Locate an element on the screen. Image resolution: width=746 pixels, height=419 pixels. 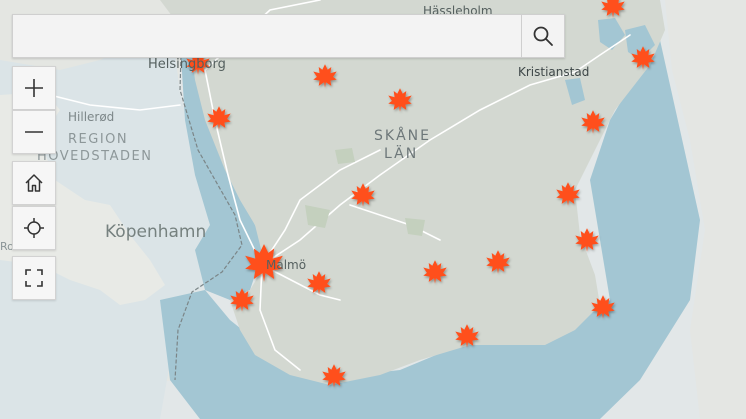
fullscreen-icon is located at coordinates (34, 278).